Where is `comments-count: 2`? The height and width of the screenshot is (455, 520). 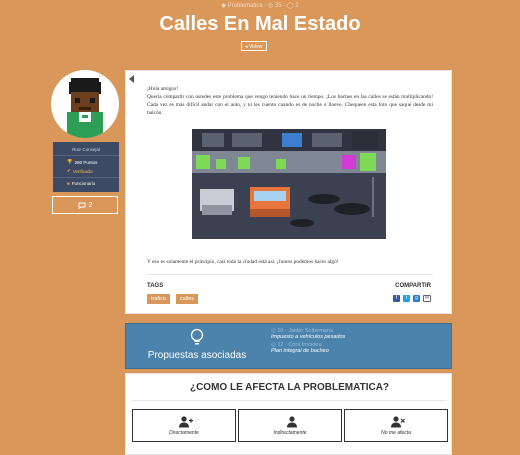
comments-count: 2 is located at coordinates (90, 205).